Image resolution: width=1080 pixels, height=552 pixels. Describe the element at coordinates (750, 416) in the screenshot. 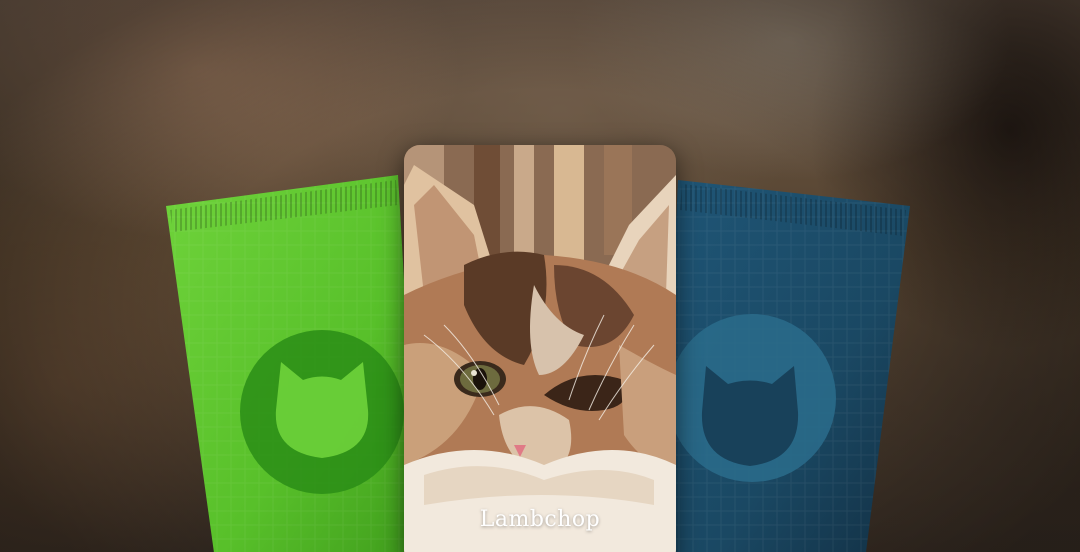

I see `cat-head-icon` at that location.